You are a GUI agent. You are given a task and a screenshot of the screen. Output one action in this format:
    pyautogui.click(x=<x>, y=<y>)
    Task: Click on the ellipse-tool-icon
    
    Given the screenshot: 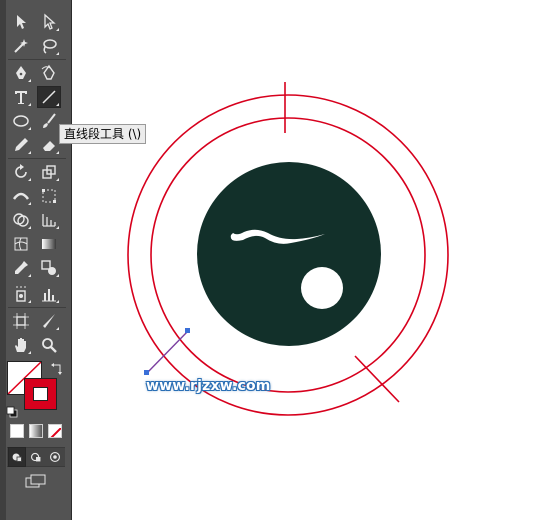 What is the action you would take?
    pyautogui.click(x=21, y=121)
    